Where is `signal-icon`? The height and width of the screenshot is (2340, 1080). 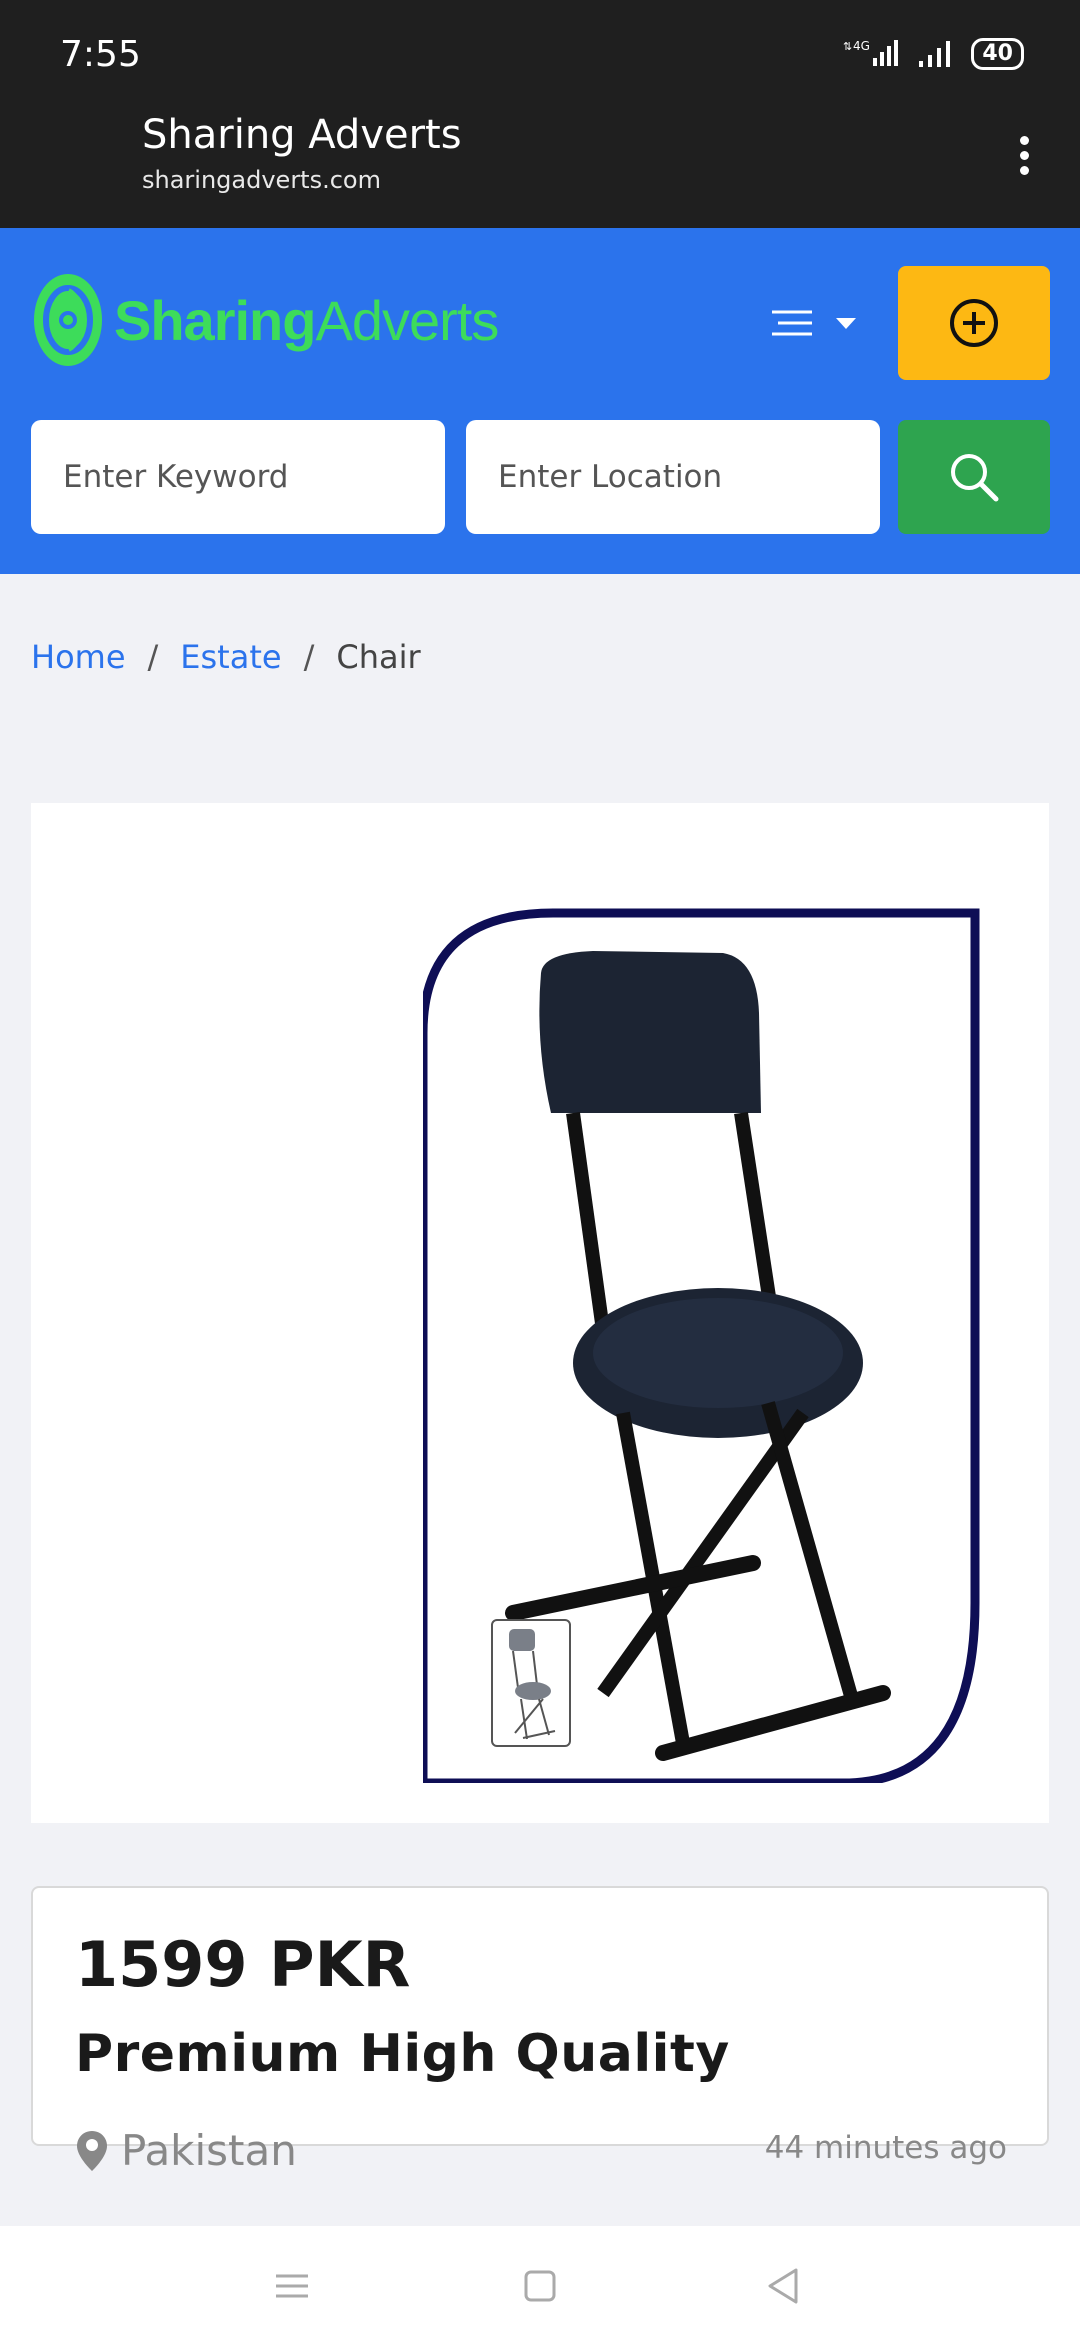 signal-icon is located at coordinates (935, 54).